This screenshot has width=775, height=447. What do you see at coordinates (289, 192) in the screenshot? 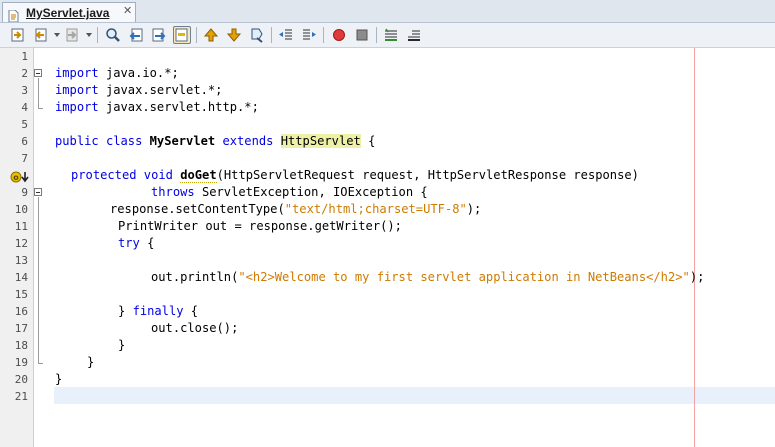
I see `code-line: throws ServletException, IOException {` at bounding box center [289, 192].